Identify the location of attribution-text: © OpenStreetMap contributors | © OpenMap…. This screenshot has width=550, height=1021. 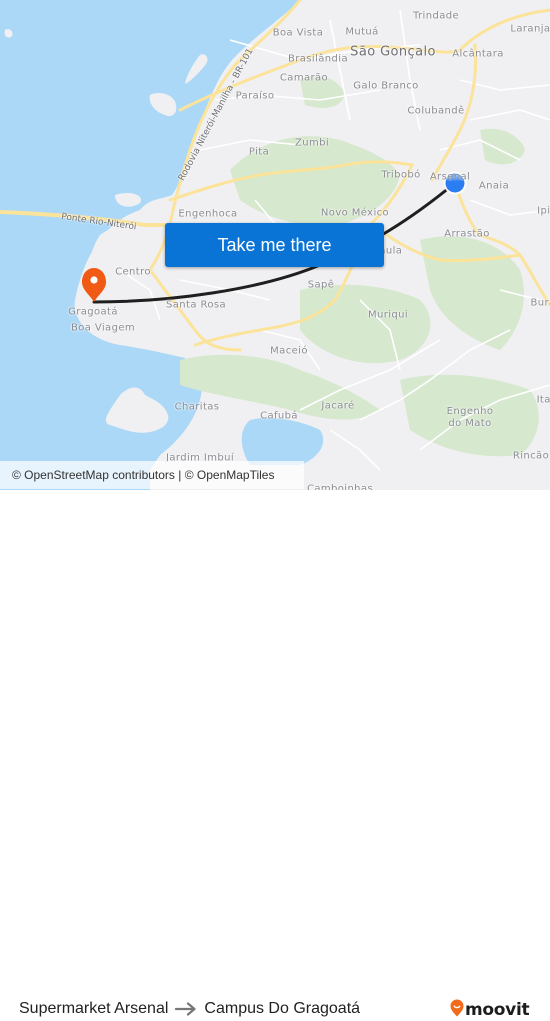
(143, 475).